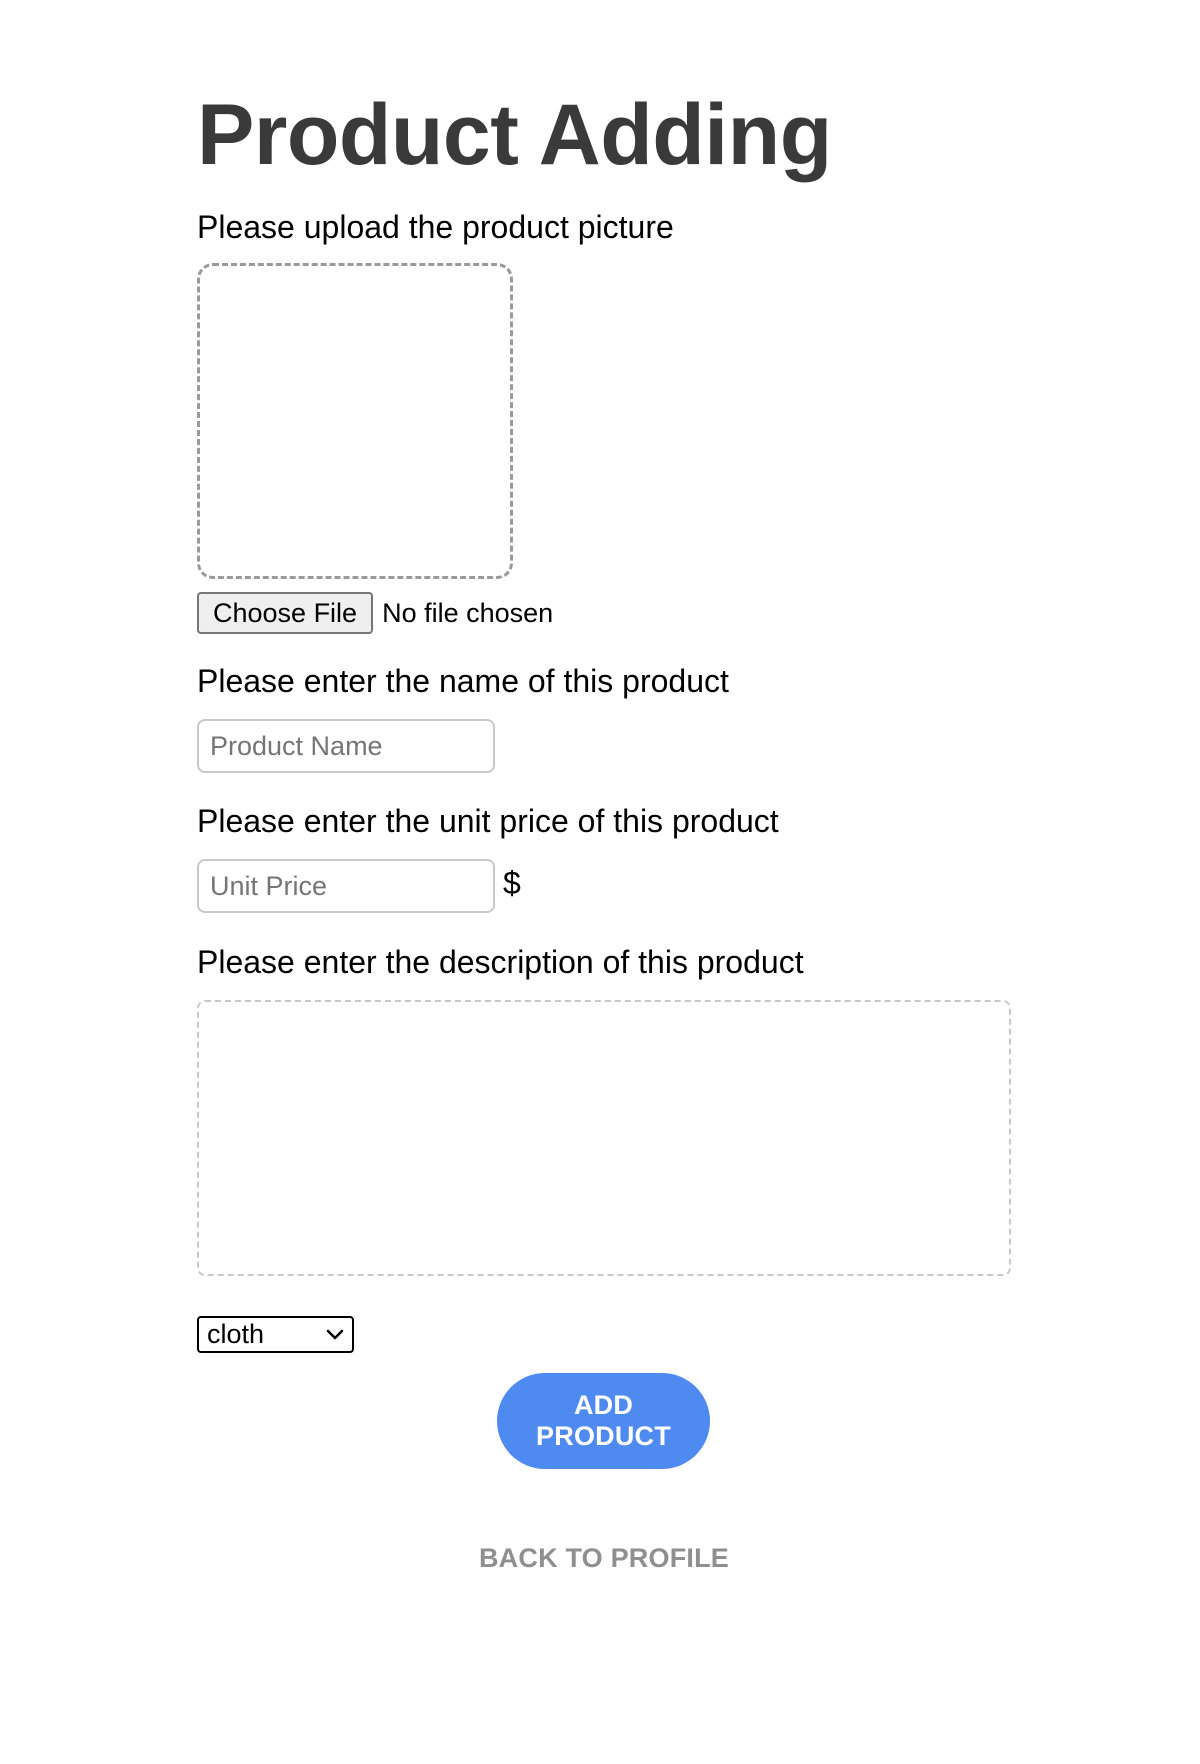 Image resolution: width=1200 pixels, height=1764 pixels. I want to click on file-status-text: No file chosen, so click(468, 612).